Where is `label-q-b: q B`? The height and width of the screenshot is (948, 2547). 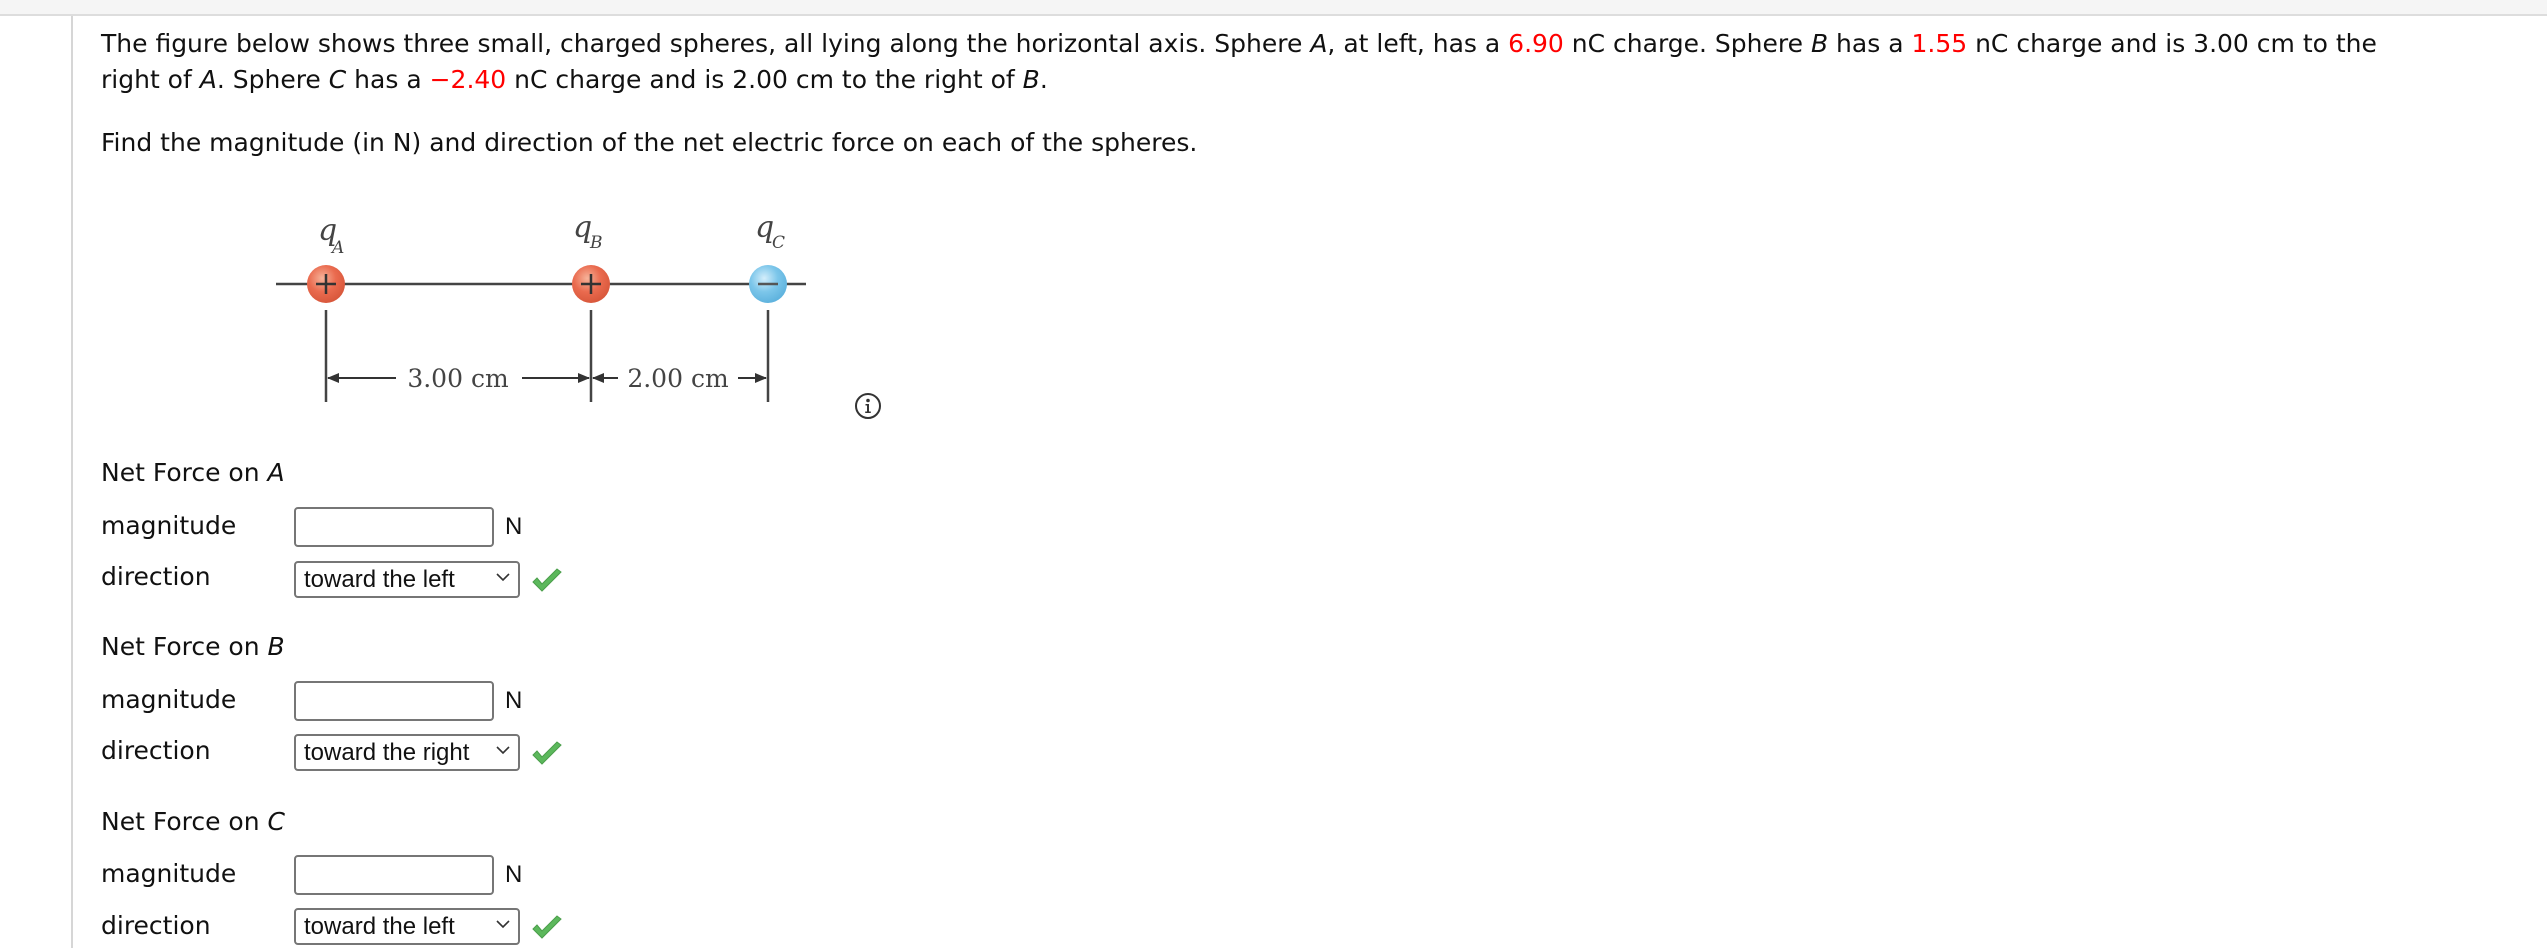 label-q-b: q B is located at coordinates (588, 231).